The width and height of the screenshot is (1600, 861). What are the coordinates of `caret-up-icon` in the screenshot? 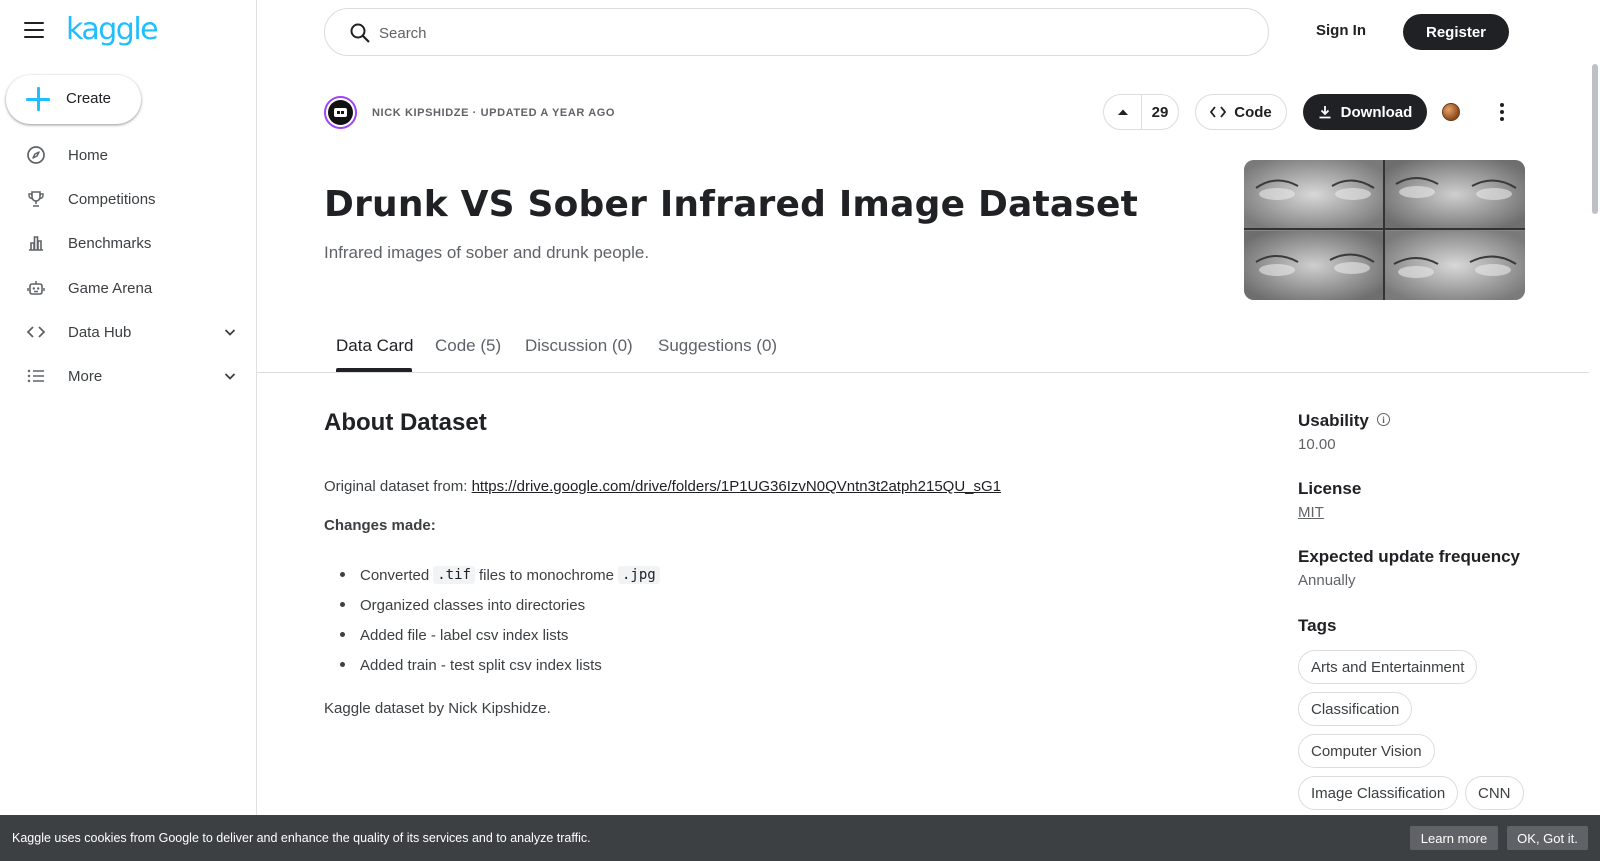 It's located at (1122, 112).